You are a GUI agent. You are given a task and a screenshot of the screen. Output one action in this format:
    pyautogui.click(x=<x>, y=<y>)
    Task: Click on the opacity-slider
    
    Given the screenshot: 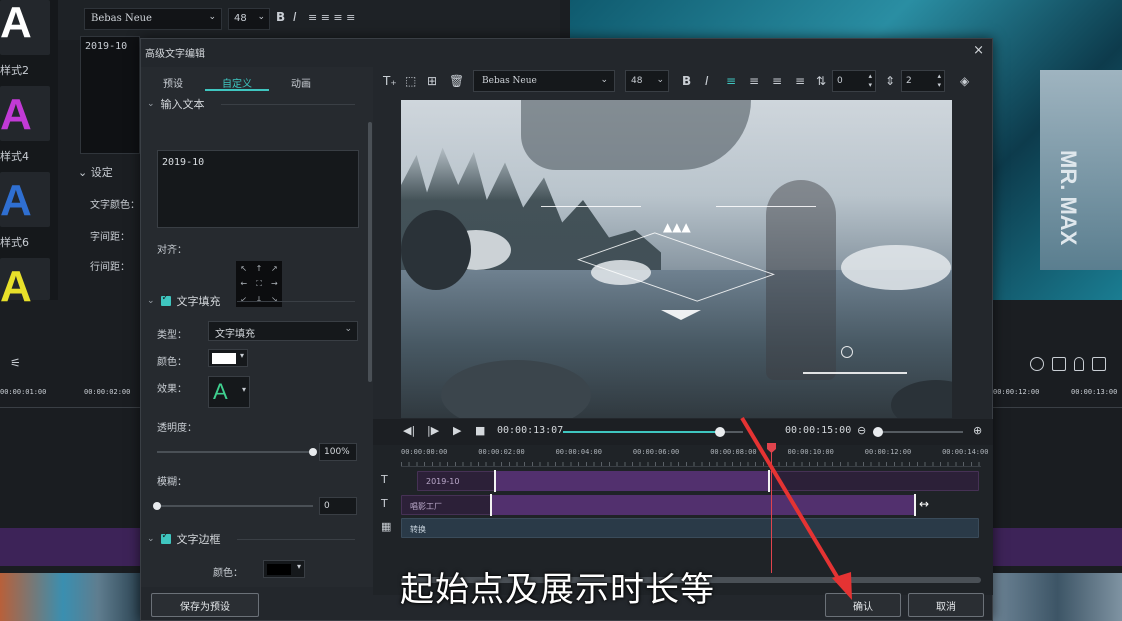 What is the action you would take?
    pyautogui.click(x=237, y=452)
    